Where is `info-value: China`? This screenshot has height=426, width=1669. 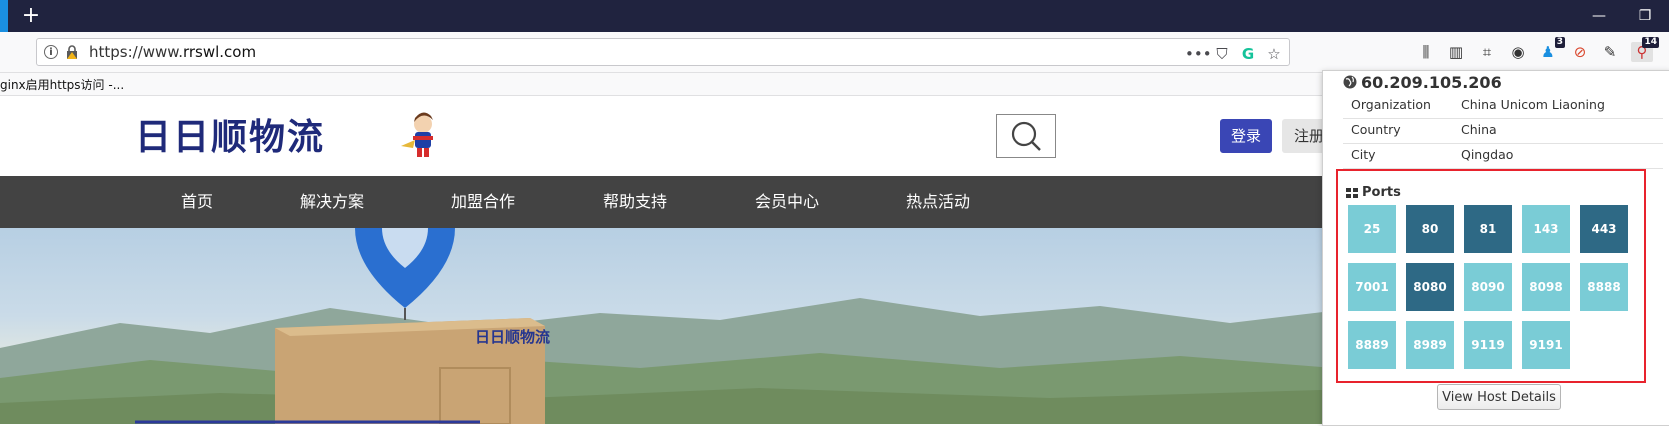 info-value: China is located at coordinates (1479, 129).